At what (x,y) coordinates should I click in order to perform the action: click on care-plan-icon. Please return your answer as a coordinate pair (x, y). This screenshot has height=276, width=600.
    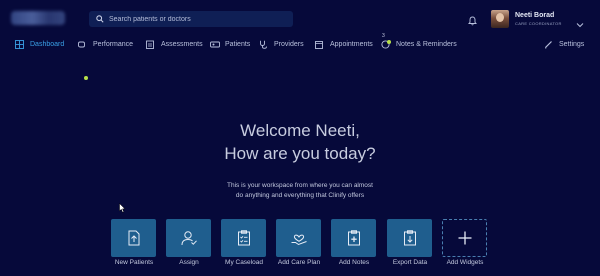
    Looking at the image, I should click on (299, 240).